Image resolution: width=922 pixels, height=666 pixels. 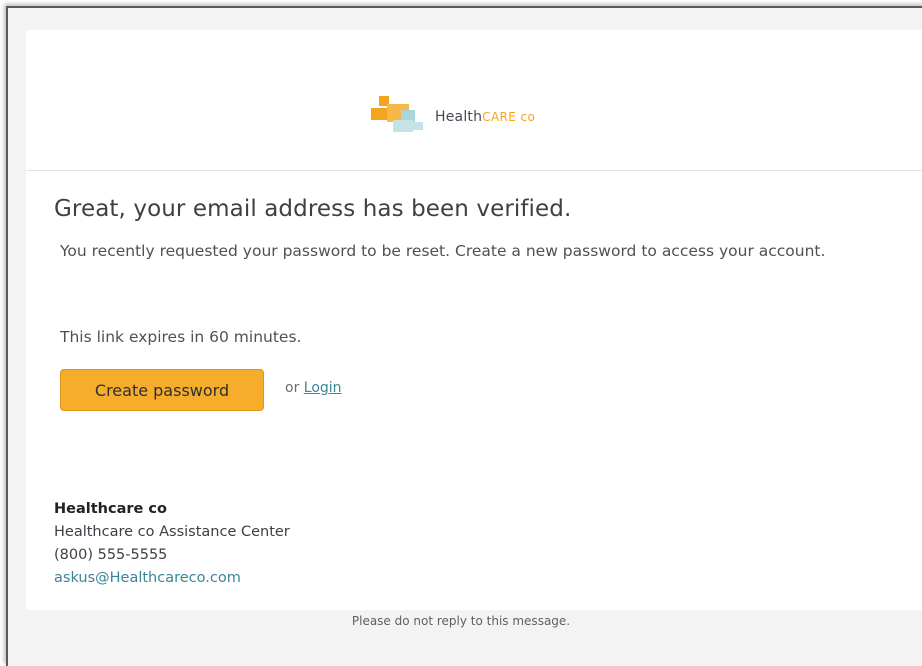 I want to click on company-name: Healthcare co, so click(x=110, y=509).